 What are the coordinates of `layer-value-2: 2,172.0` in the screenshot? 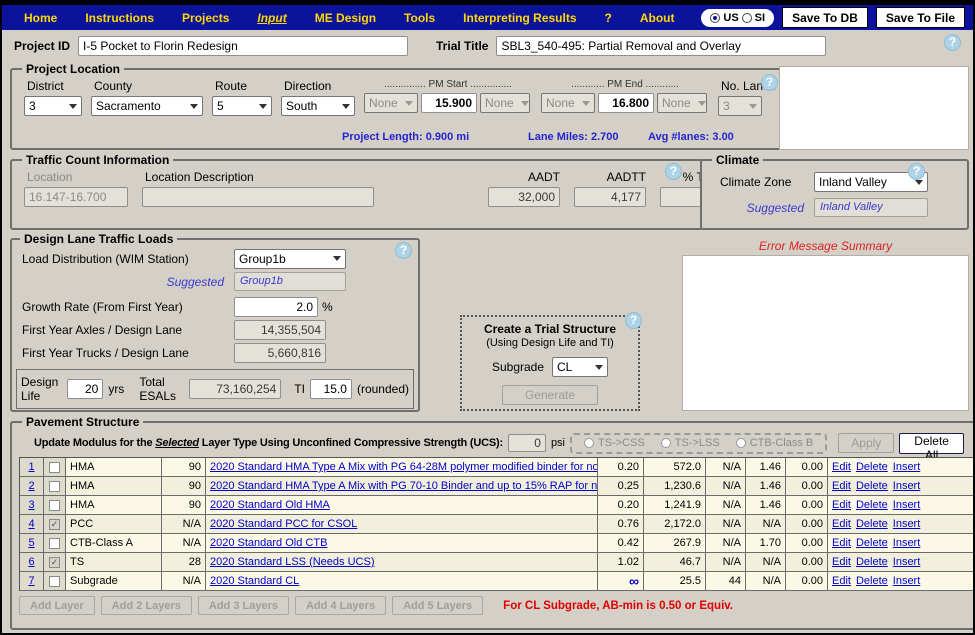 It's located at (675, 524).